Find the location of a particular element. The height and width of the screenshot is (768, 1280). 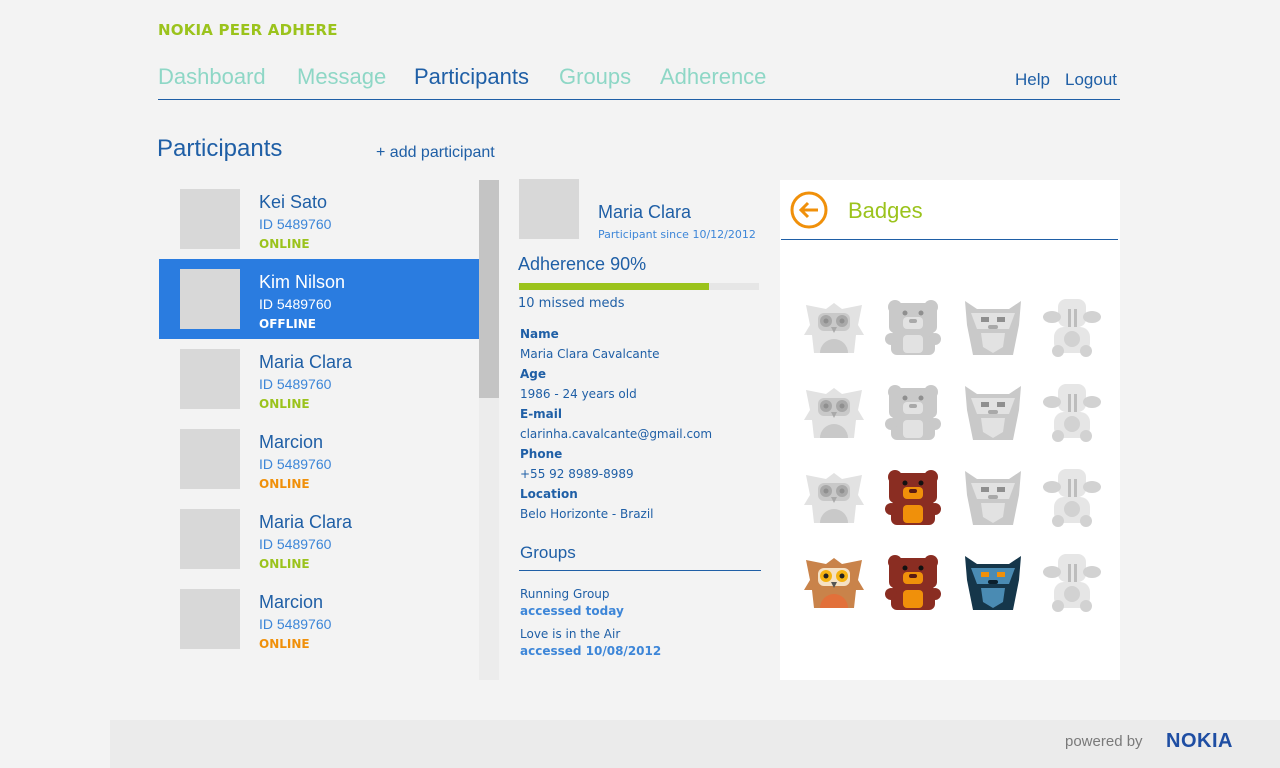

adherence-label: Adherence 90% is located at coordinates (582, 264).